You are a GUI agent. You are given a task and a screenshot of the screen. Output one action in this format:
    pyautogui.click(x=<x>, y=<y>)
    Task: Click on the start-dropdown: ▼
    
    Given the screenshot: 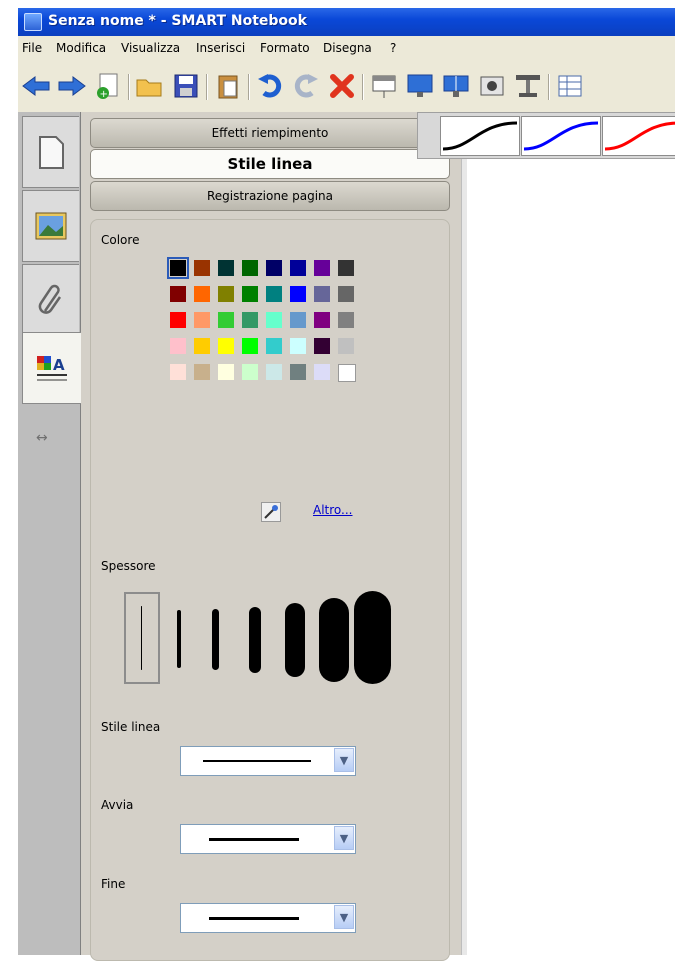 What is the action you would take?
    pyautogui.click(x=268, y=839)
    